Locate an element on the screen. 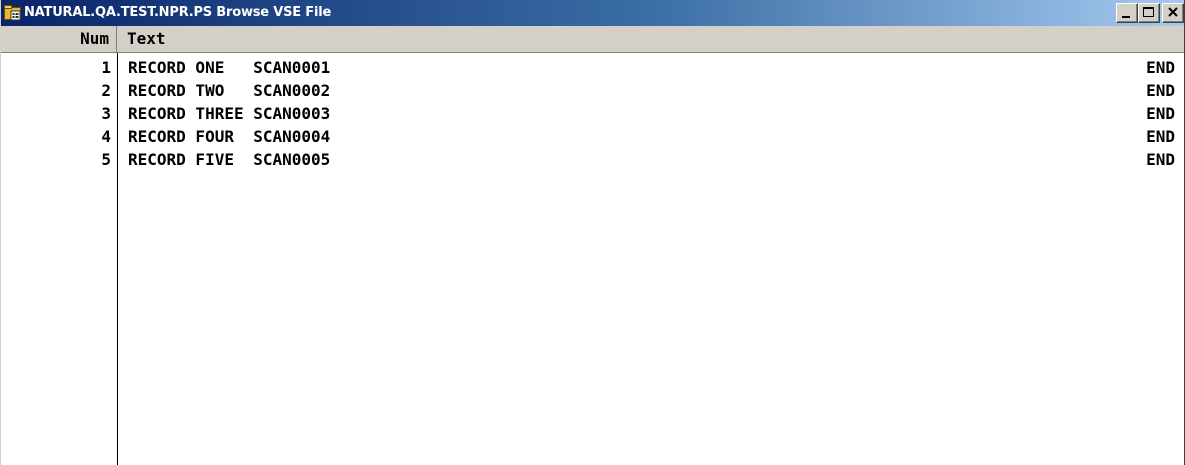  num-column-header: Num is located at coordinates (59, 39).